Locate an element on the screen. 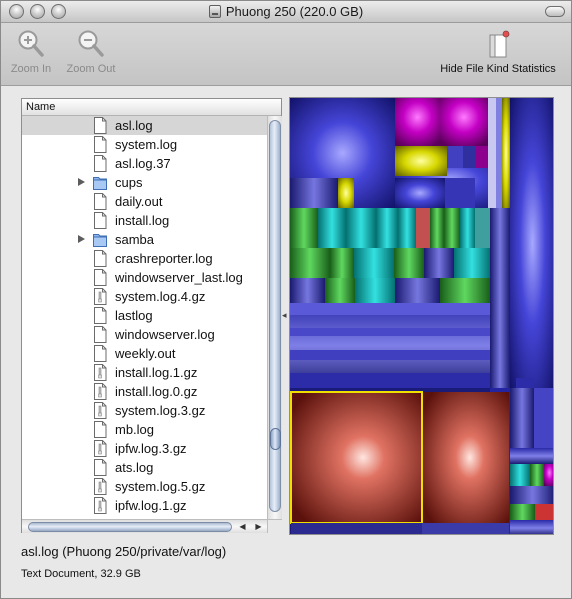 The width and height of the screenshot is (572, 599). file-list-row: ipfw.log.1.gz is located at coordinates (144, 505).